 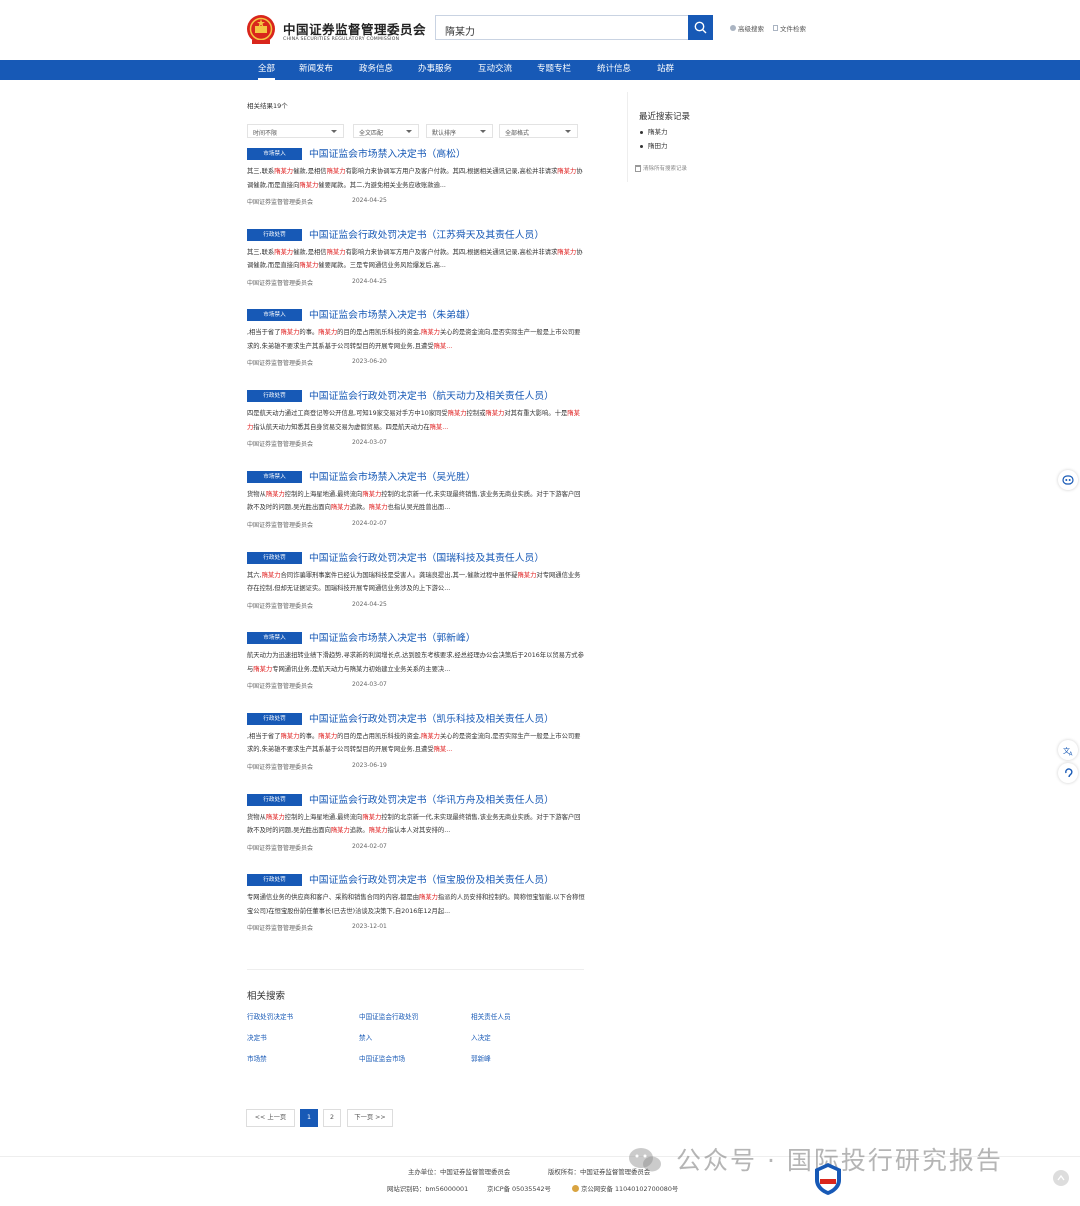 I want to click on search-button, so click(x=700, y=27).